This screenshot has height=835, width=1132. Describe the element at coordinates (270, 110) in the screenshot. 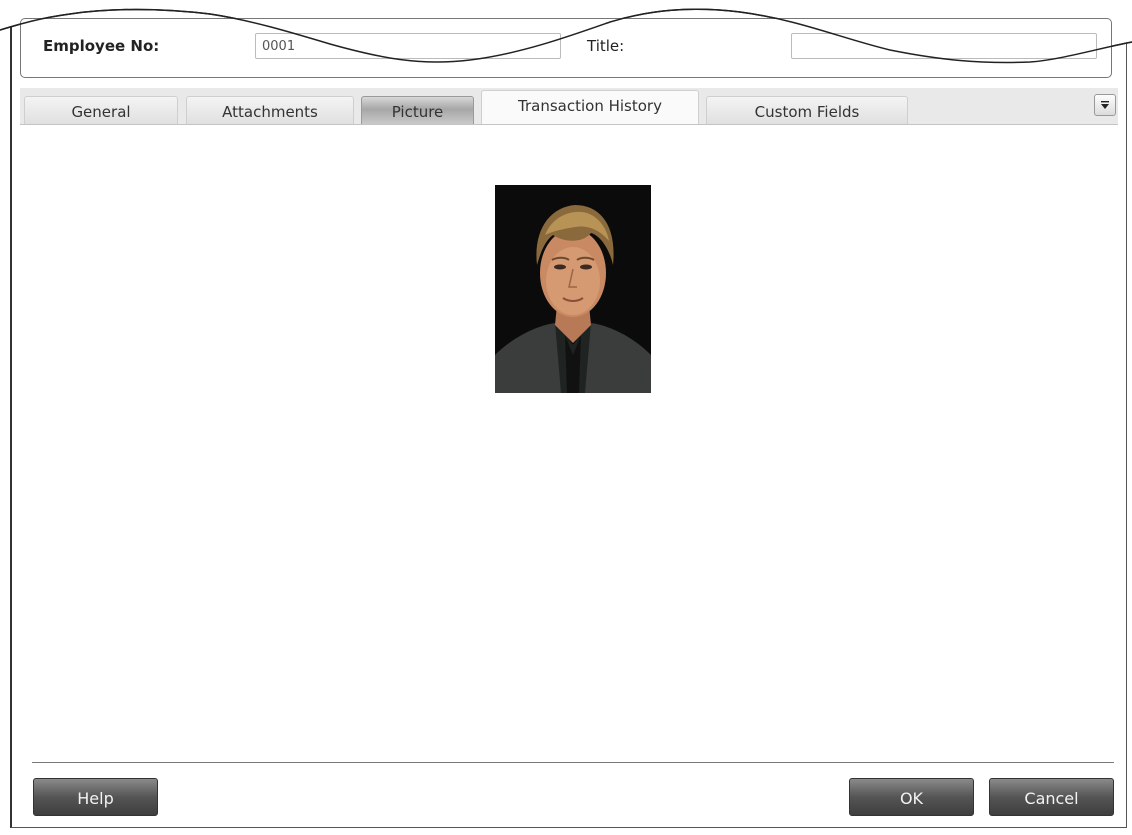

I see `tab-attachments: Attachments` at that location.